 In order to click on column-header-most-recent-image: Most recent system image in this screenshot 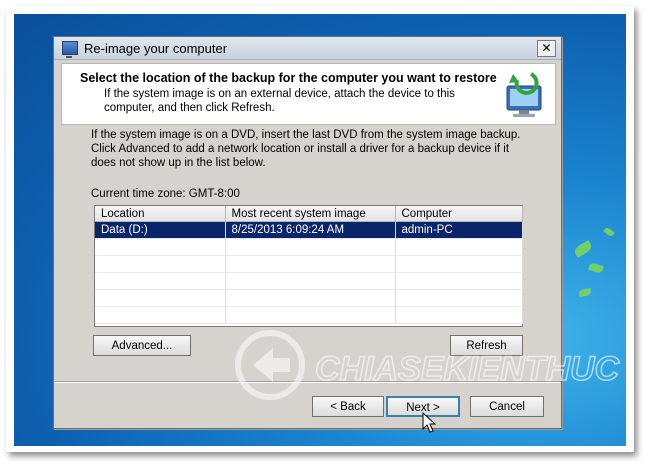, I will do `click(310, 214)`.